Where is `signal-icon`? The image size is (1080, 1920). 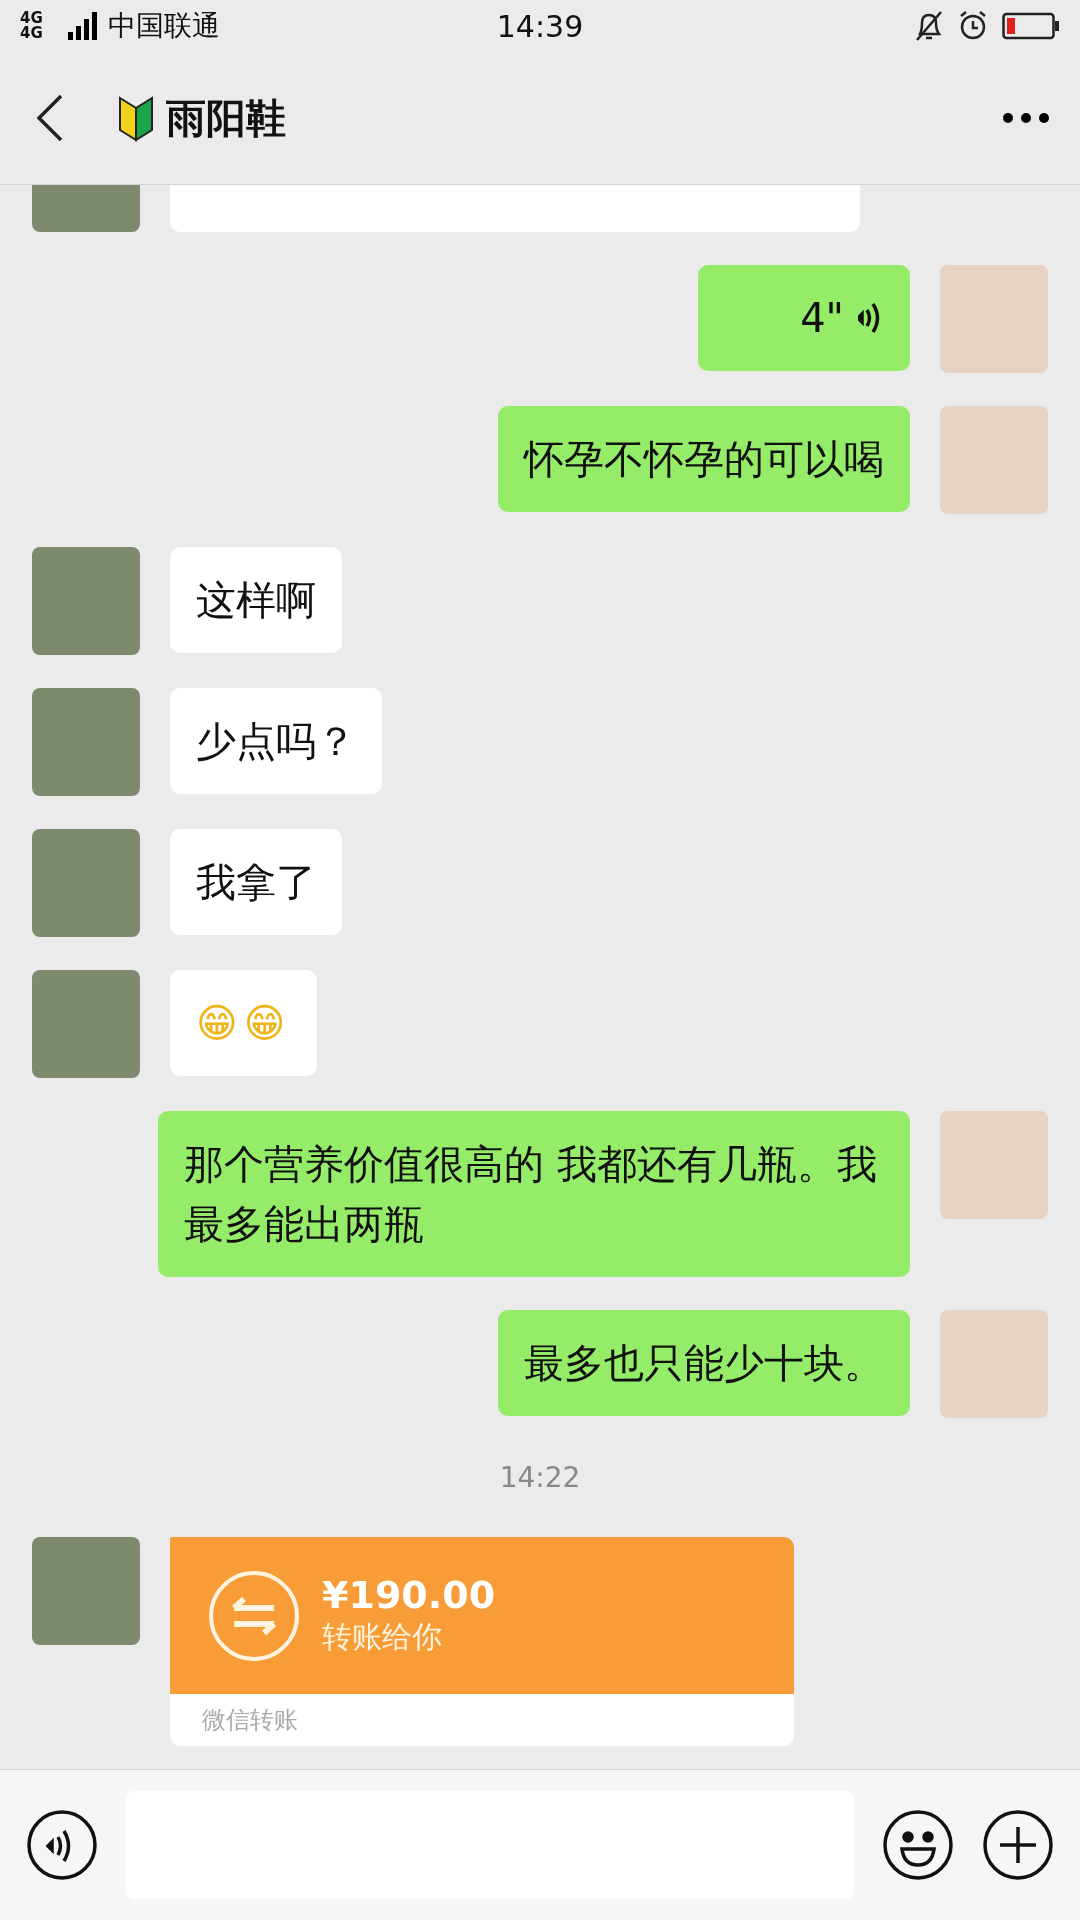
signal-icon is located at coordinates (83, 26).